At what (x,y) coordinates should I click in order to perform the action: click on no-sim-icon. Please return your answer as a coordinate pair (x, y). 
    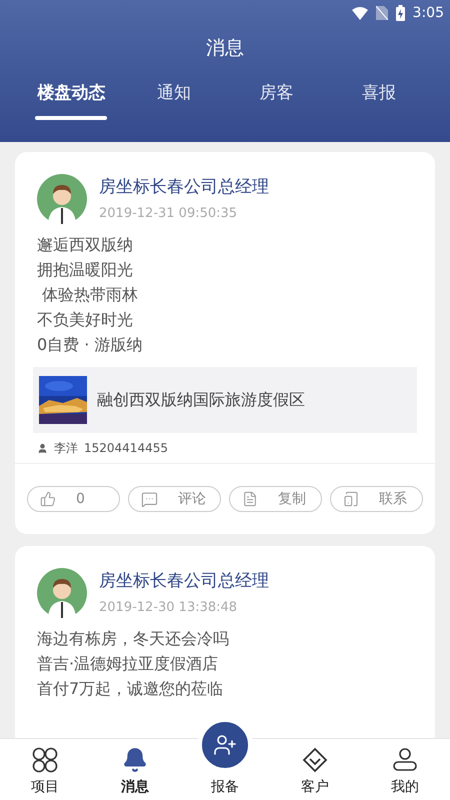
    Looking at the image, I should click on (382, 13).